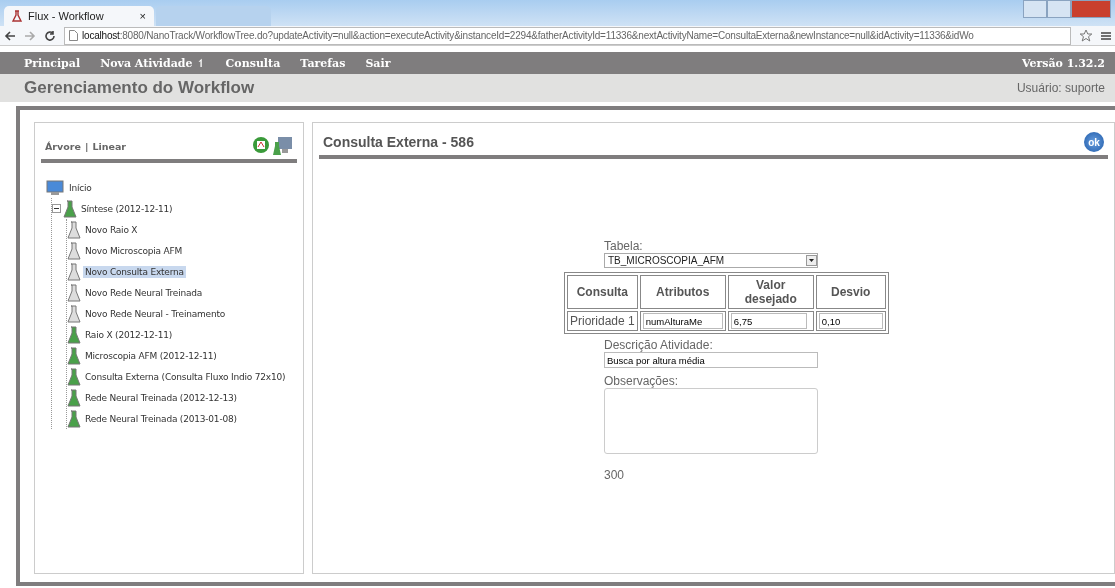 The image size is (1115, 588). Describe the element at coordinates (711, 260) in the screenshot. I see `table-select: TB_MICROSCOPIA_AFM` at that location.